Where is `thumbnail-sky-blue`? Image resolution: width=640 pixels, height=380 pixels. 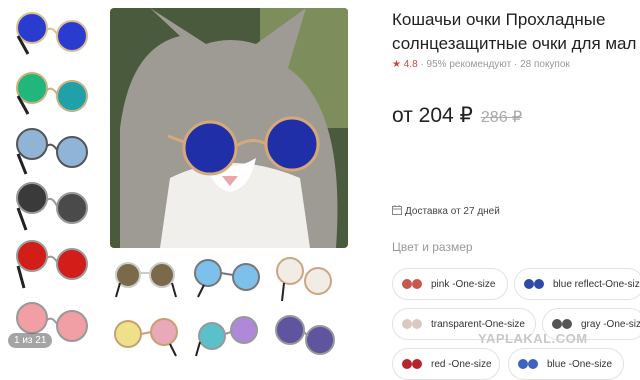 thumbnail-sky-blue is located at coordinates (228, 277).